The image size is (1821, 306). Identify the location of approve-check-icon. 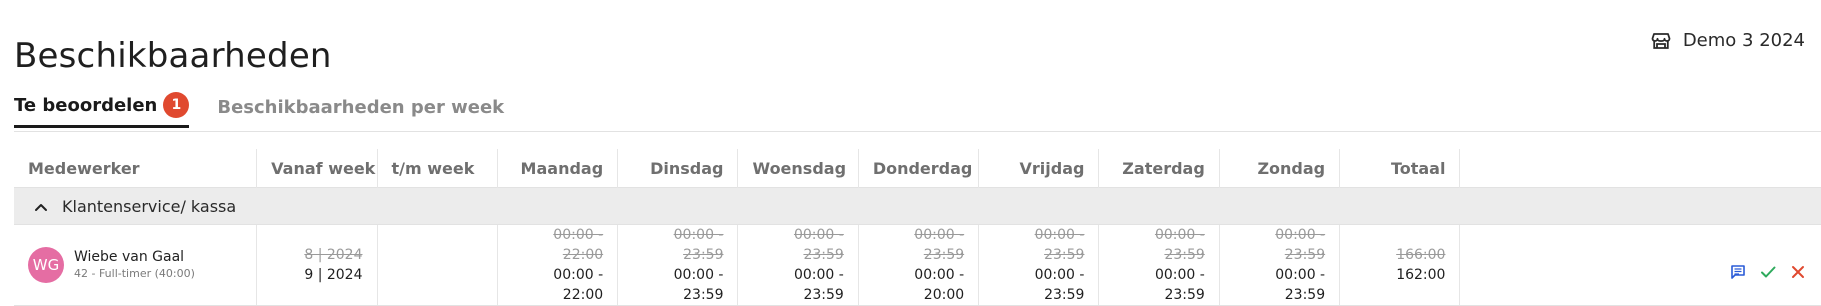
(1768, 272).